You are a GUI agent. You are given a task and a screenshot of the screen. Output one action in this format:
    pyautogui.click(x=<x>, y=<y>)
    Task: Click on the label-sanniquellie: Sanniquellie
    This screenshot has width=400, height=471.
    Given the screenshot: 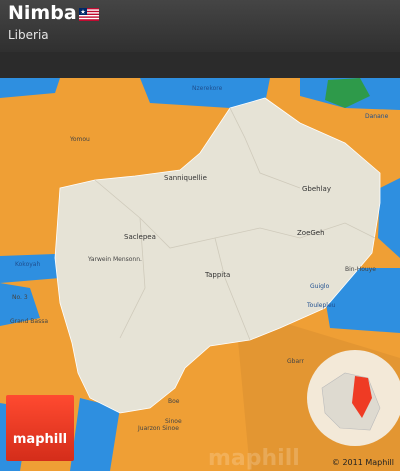 What is the action you would take?
    pyautogui.click(x=185, y=178)
    